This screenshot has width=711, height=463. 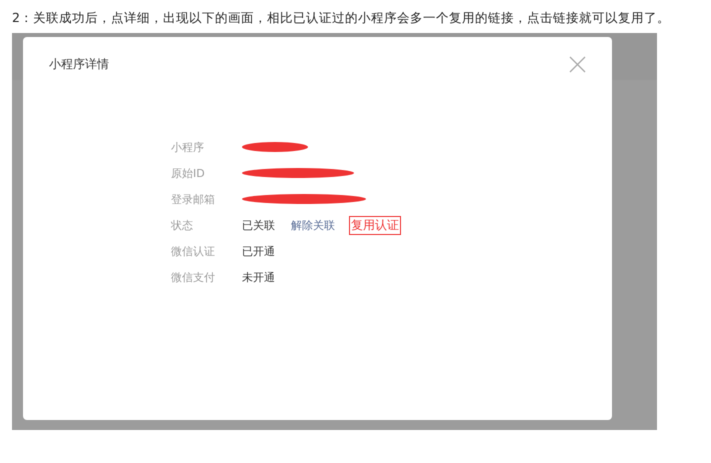 I want to click on close-icon, so click(x=577, y=64).